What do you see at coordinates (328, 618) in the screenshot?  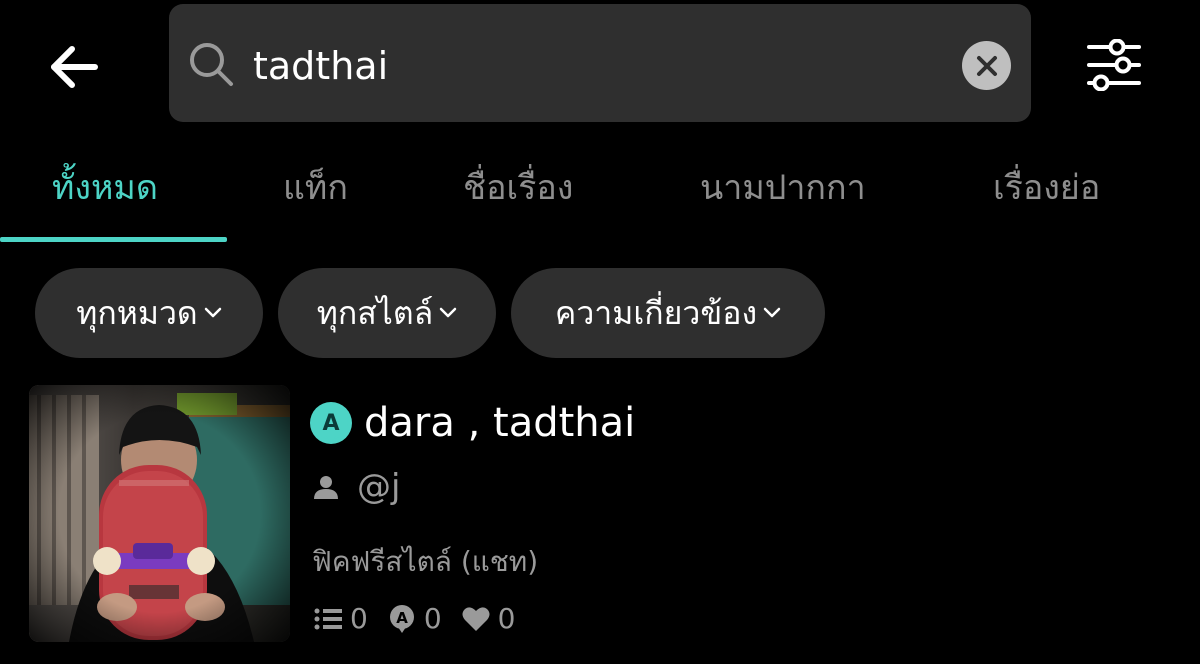 I see `list-icon` at bounding box center [328, 618].